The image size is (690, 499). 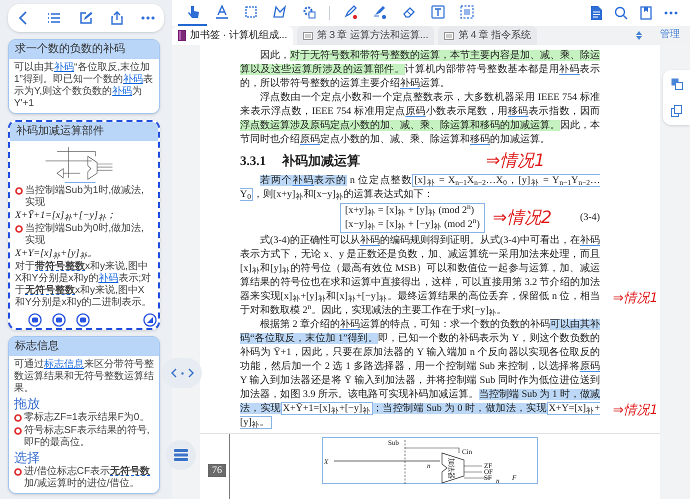 What do you see at coordinates (54, 18) in the screenshot?
I see `list-icon` at bounding box center [54, 18].